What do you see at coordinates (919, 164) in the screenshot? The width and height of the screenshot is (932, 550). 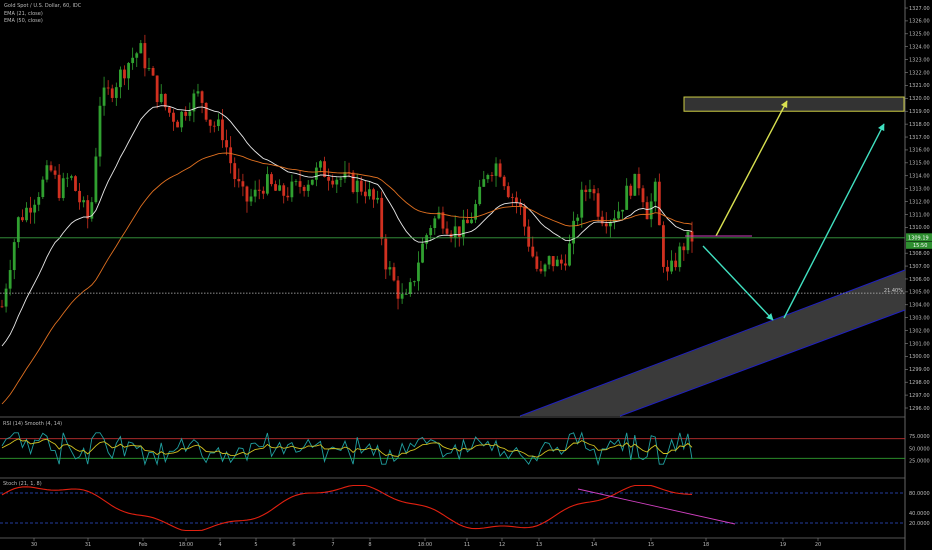 I see `price-tick-label: 1315.00` at bounding box center [919, 164].